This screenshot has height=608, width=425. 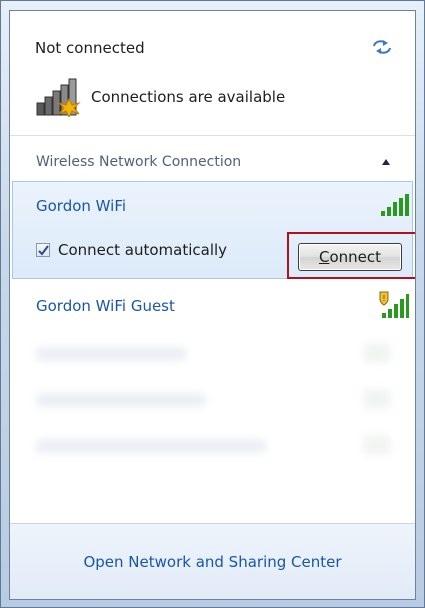 What do you see at coordinates (324, 257) in the screenshot?
I see `connect-accelerator: C` at bounding box center [324, 257].